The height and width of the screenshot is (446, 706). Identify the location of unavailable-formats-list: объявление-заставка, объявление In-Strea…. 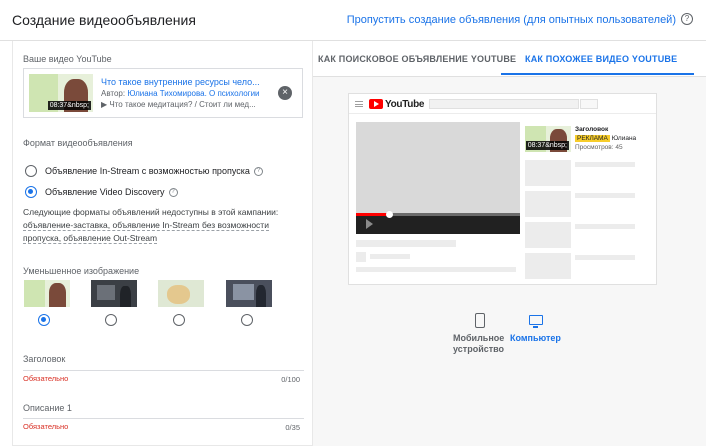
(146, 232).